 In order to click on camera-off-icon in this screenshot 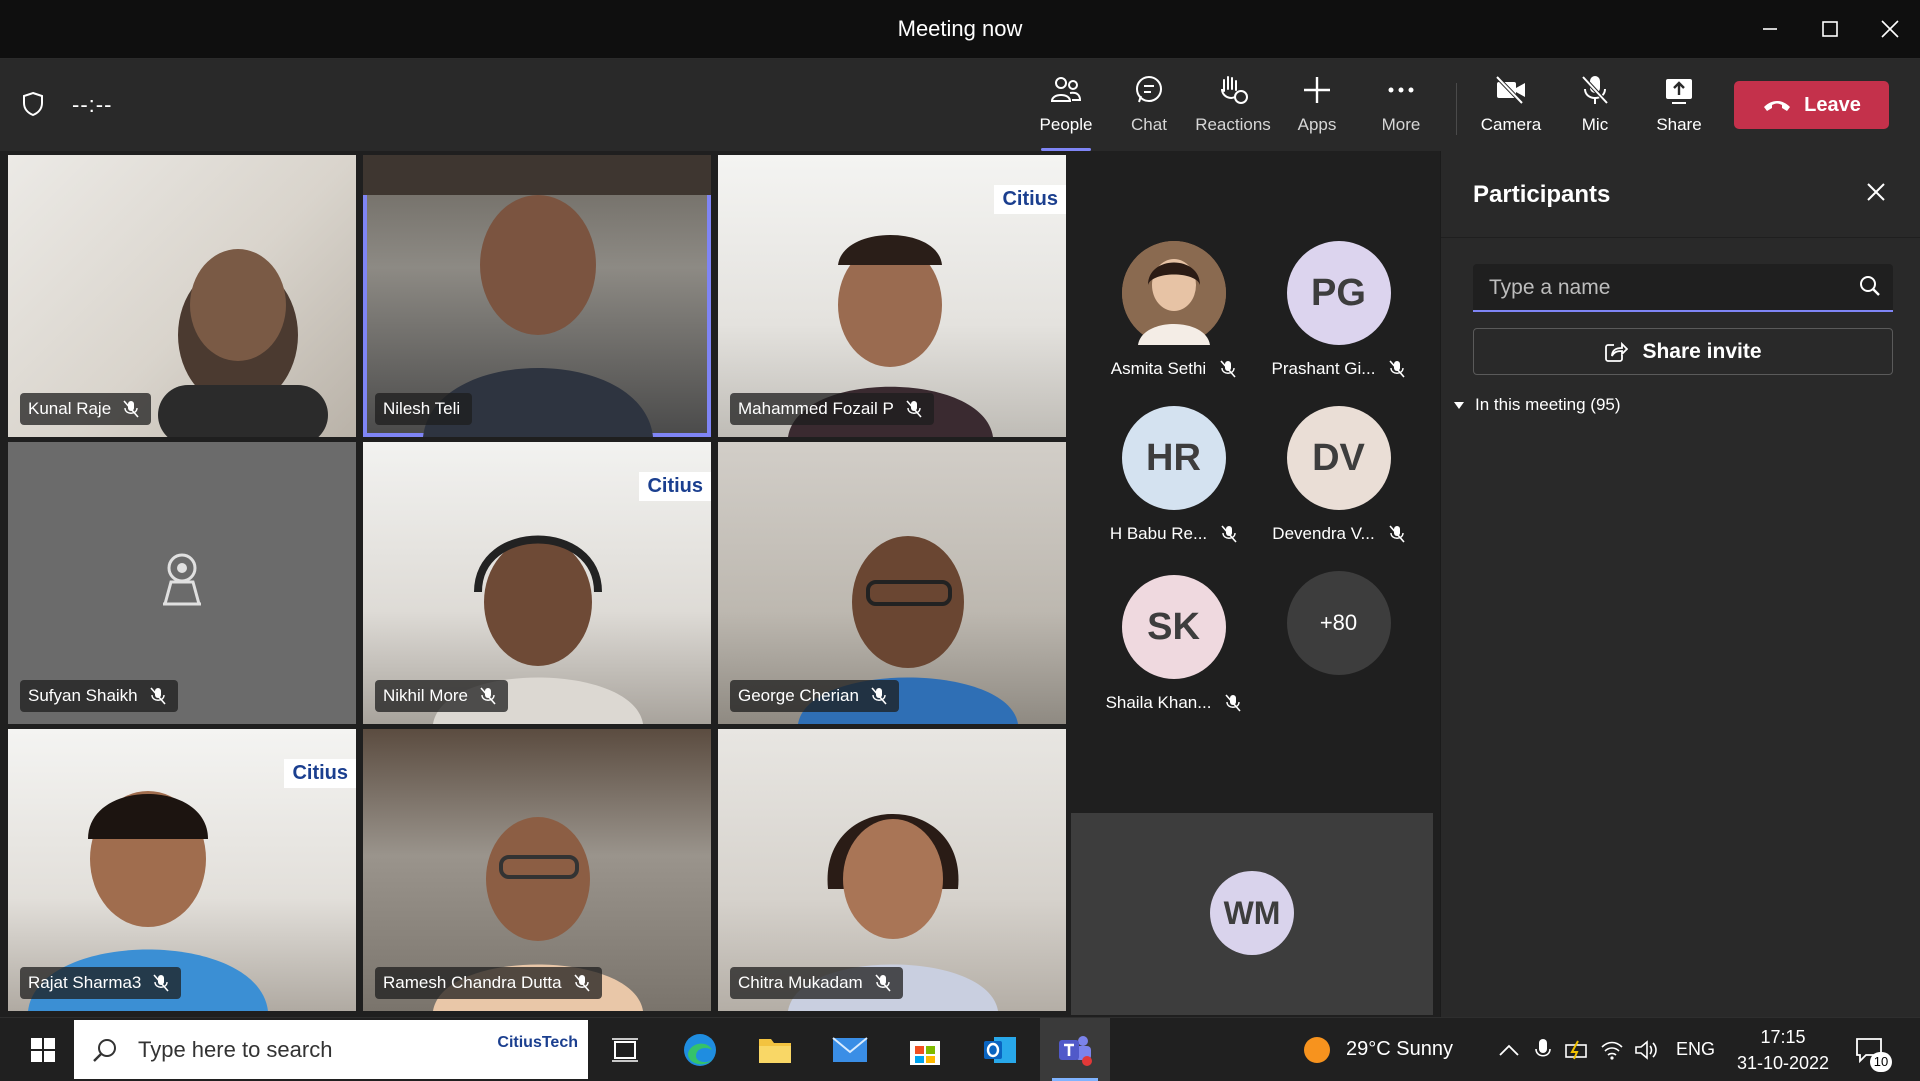, I will do `click(1510, 90)`.